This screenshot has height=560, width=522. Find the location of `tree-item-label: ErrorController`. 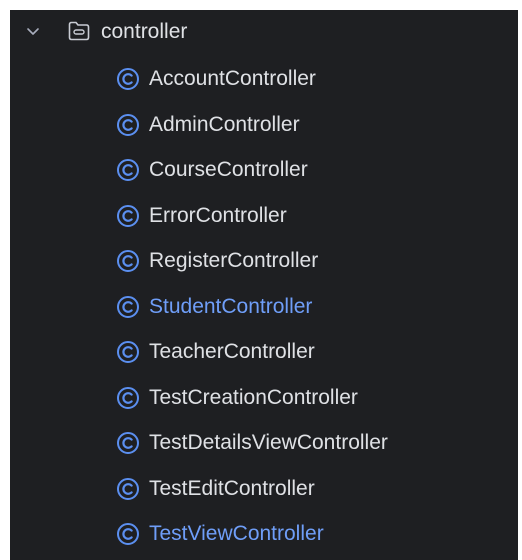

tree-item-label: ErrorController is located at coordinates (218, 215).